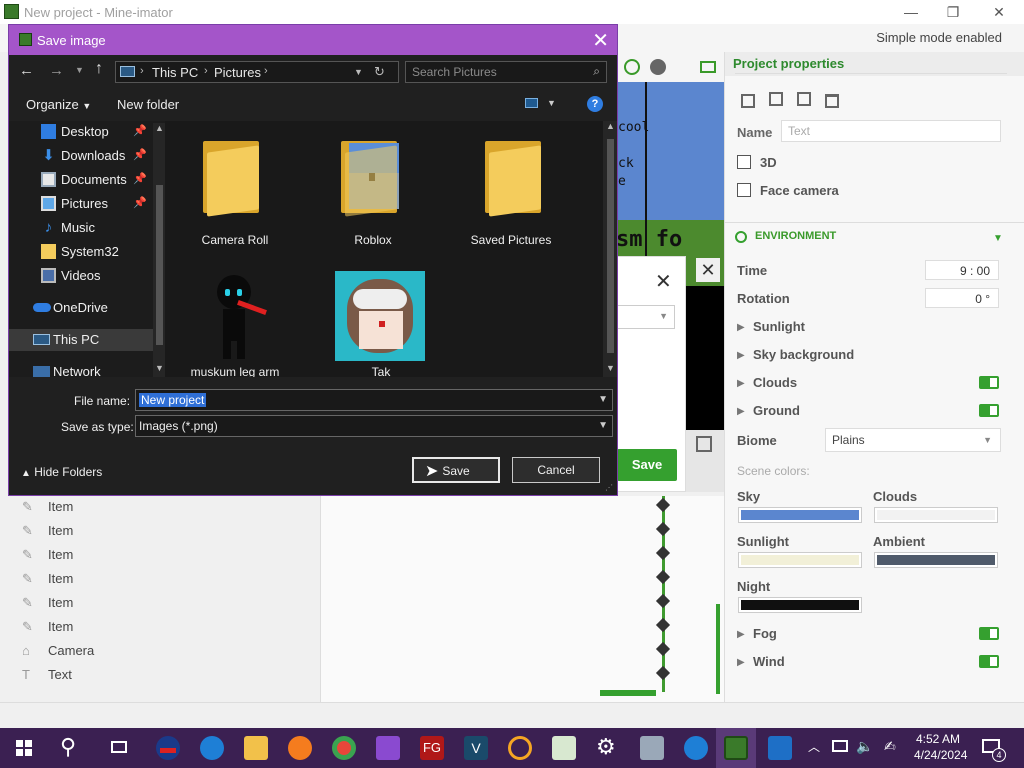  I want to click on close-icon: ✕, so click(663, 281).